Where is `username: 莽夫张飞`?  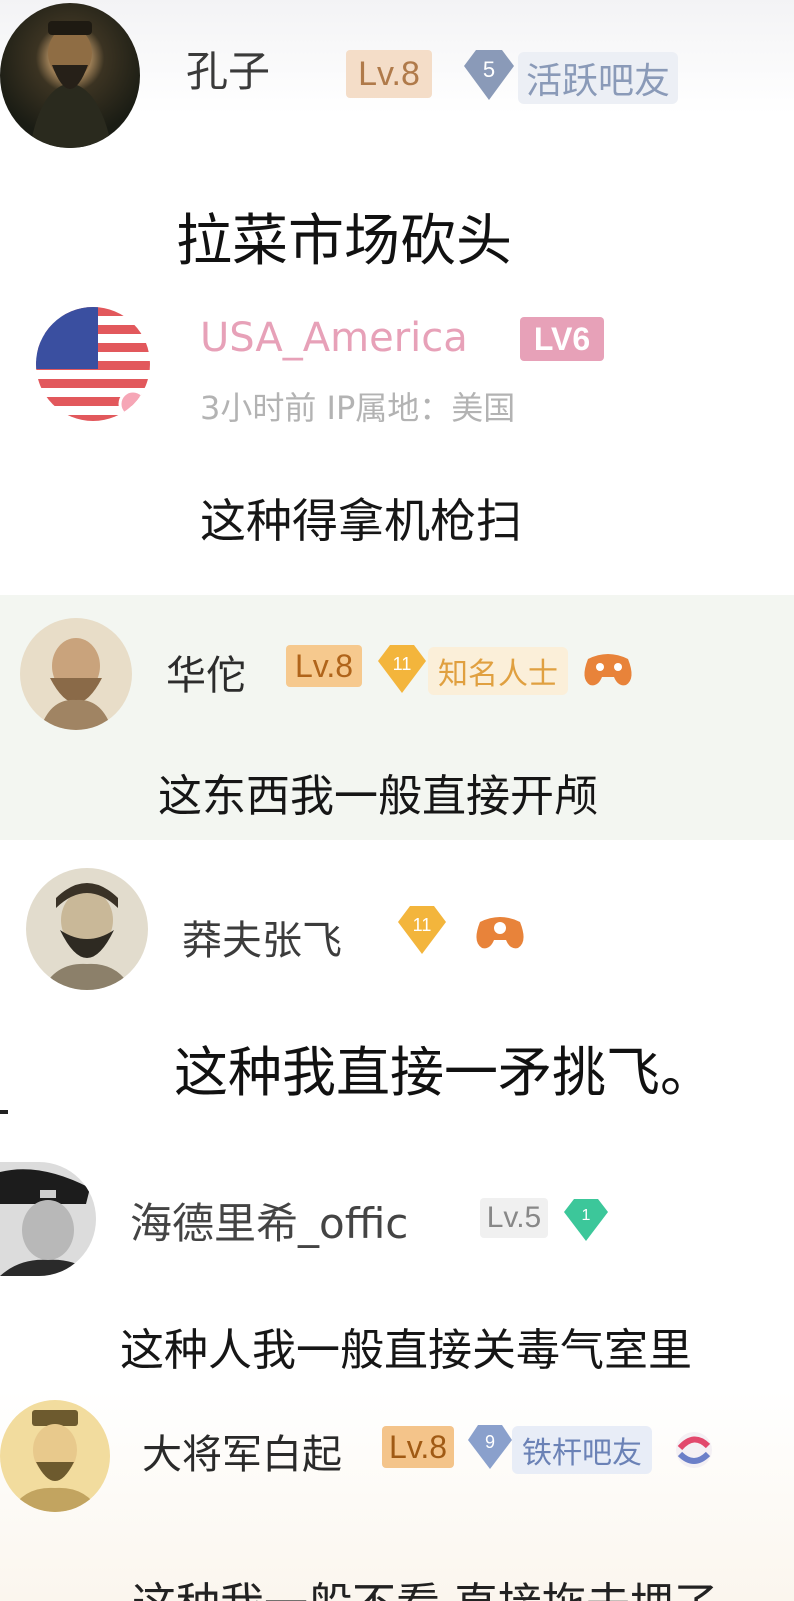 username: 莽夫张飞 is located at coordinates (262, 937).